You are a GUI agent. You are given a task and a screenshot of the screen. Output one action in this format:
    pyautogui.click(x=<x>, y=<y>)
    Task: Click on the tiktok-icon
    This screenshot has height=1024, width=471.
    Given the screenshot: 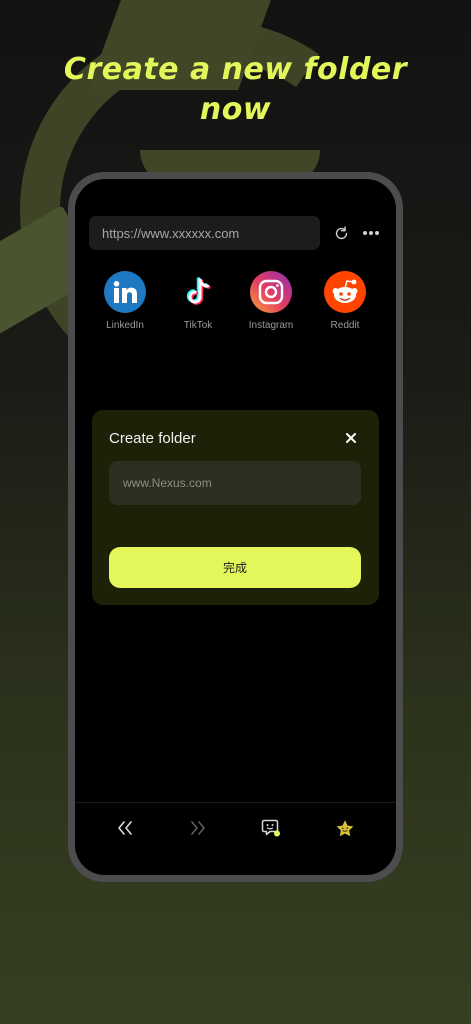 What is the action you would take?
    pyautogui.click(x=198, y=292)
    